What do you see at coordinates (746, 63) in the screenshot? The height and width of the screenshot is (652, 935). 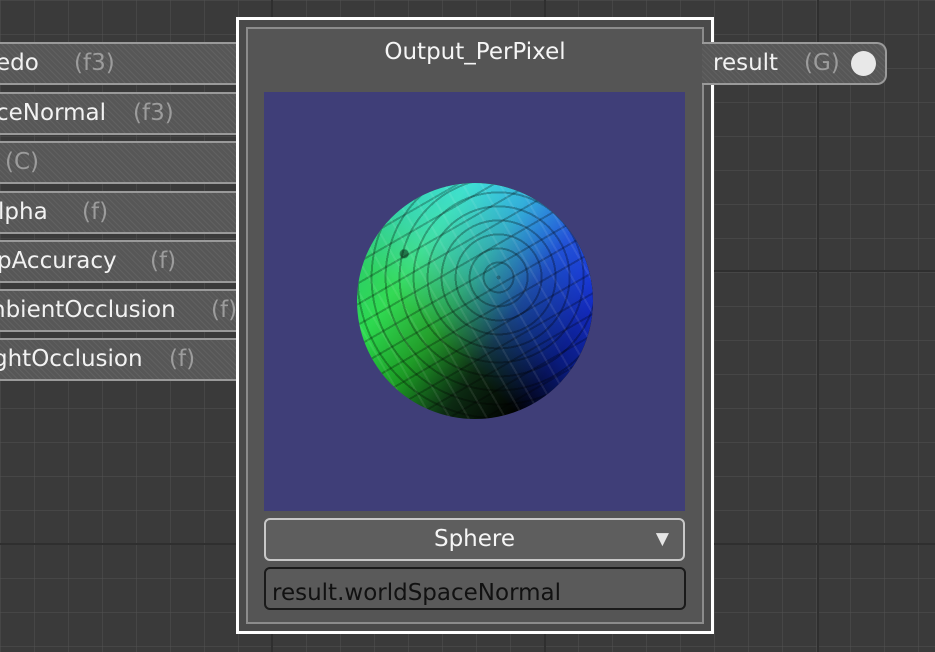 I see `pin-label: result` at bounding box center [746, 63].